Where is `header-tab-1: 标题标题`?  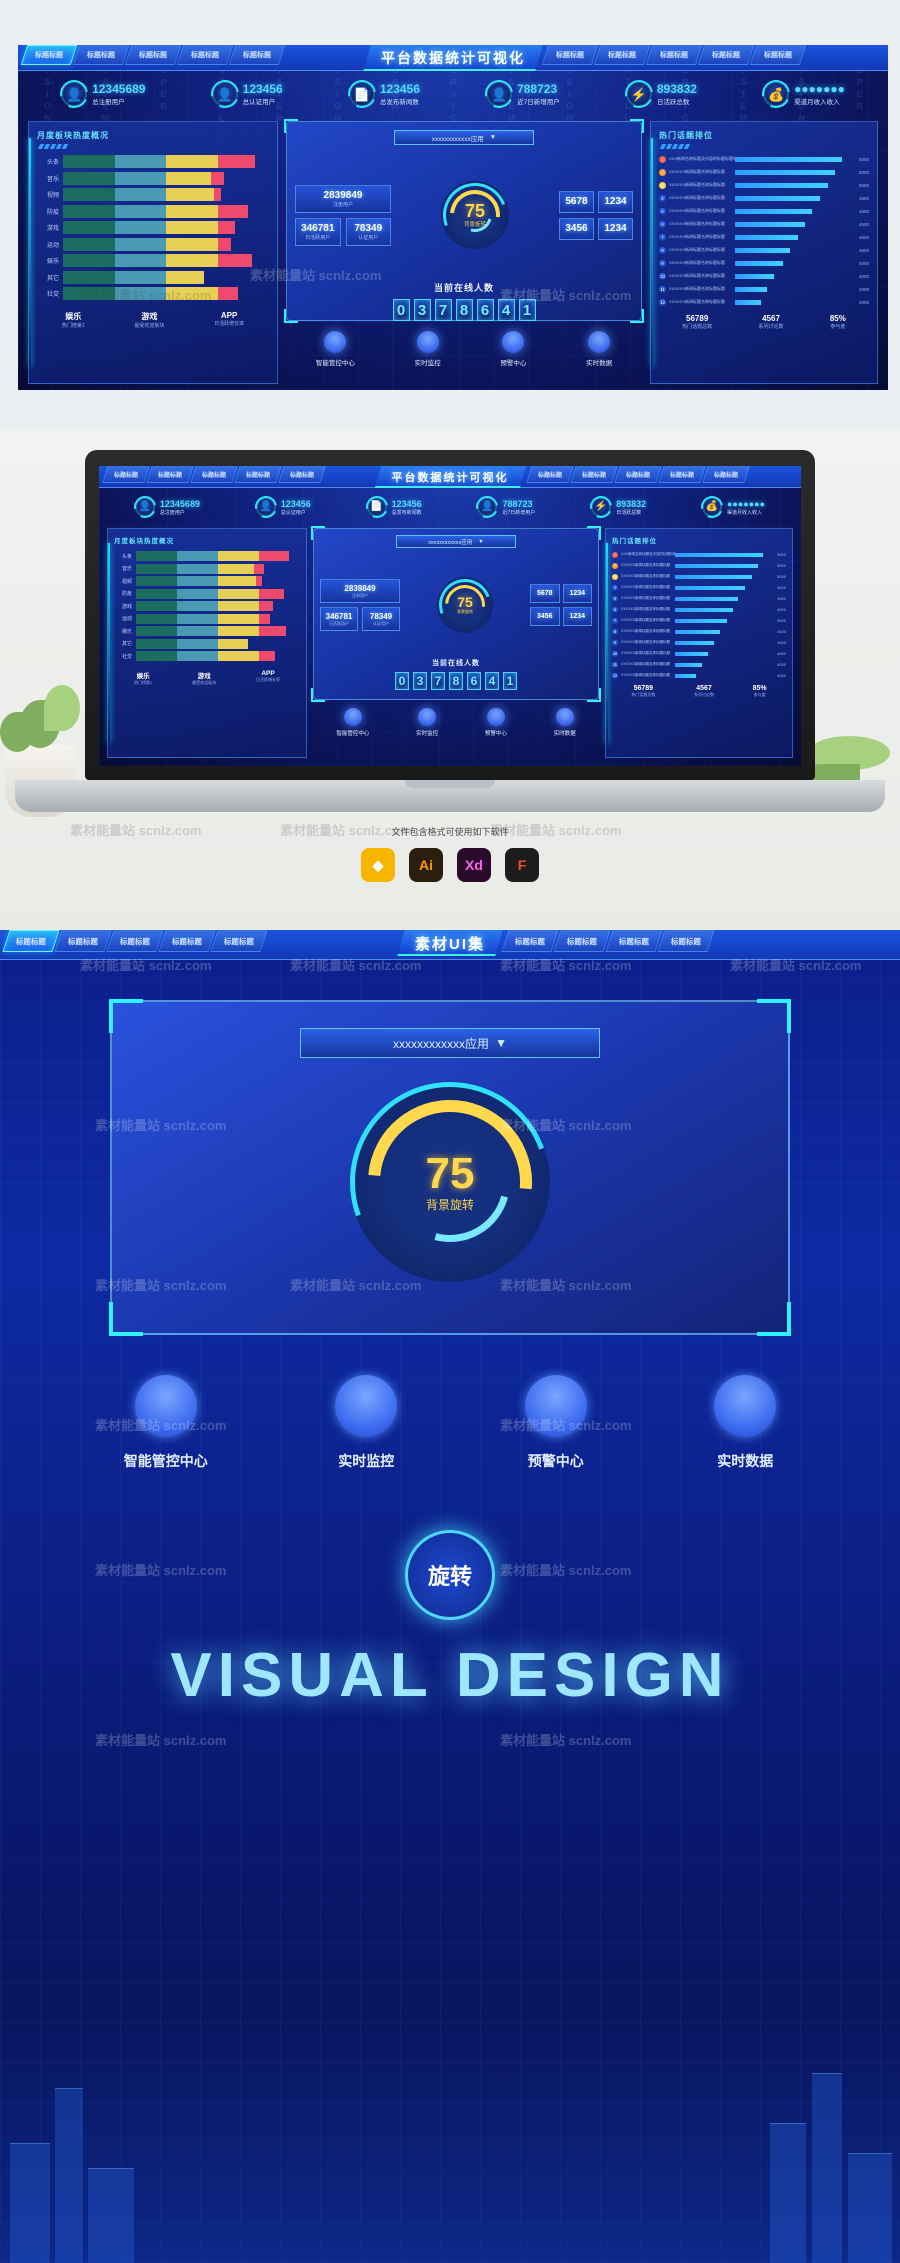
header-tab-1: 标题标题 is located at coordinates (101, 55).